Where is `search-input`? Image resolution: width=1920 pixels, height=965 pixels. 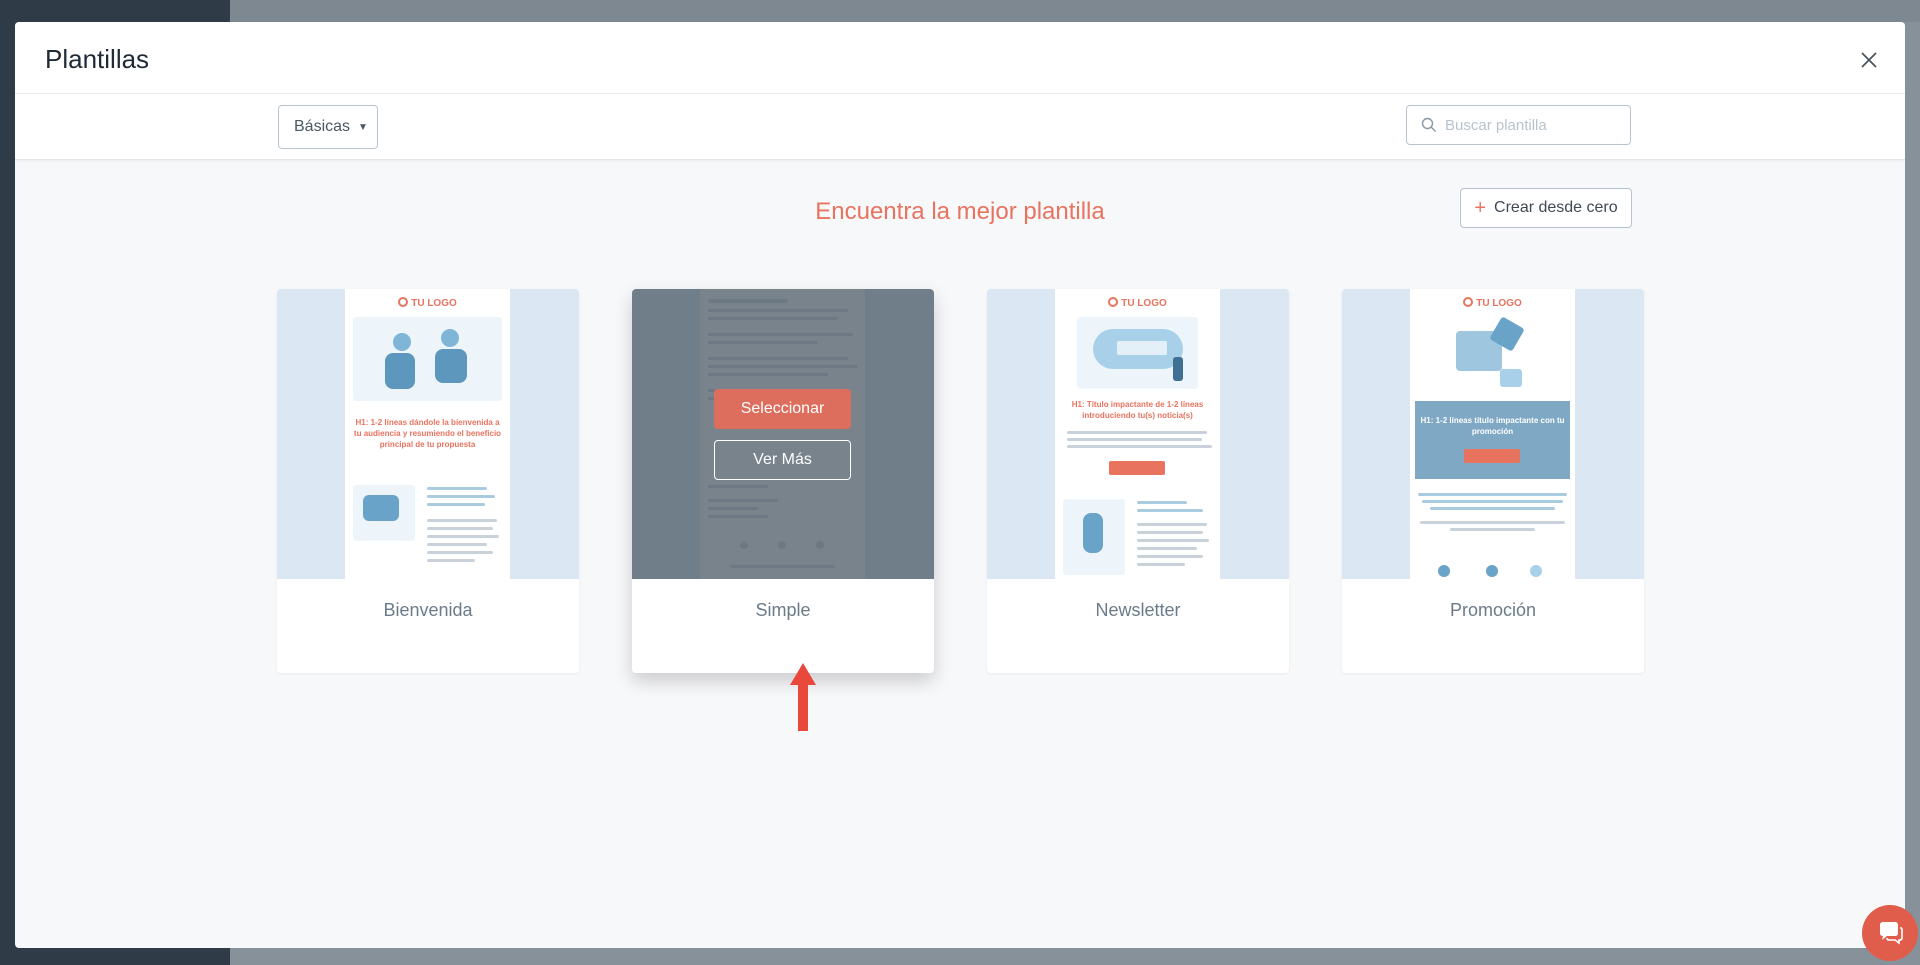
search-input is located at coordinates (1535, 125).